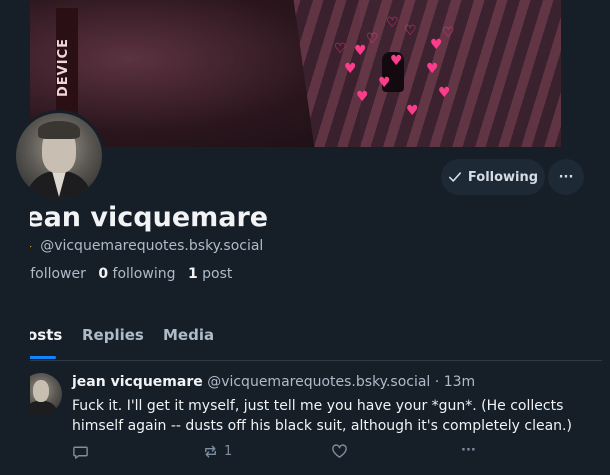 Image resolution: width=610 pixels, height=475 pixels. Describe the element at coordinates (144, 274) in the screenshot. I see `following-stat-label: following` at that location.